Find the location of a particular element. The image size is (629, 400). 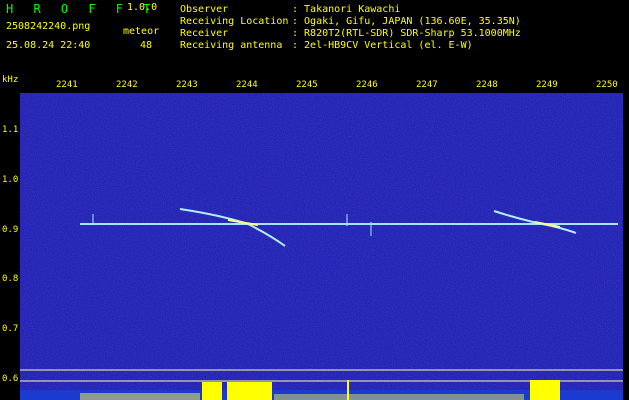

x-tick: 2249 is located at coordinates (547, 85).